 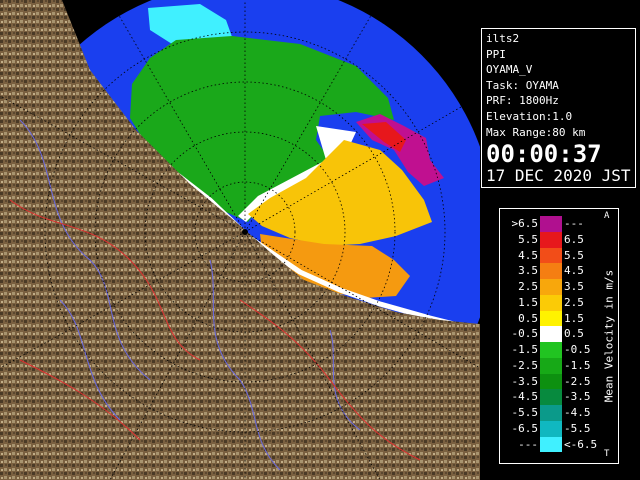 I want to click on task-name: Task: OYAMA, so click(x=522, y=85).